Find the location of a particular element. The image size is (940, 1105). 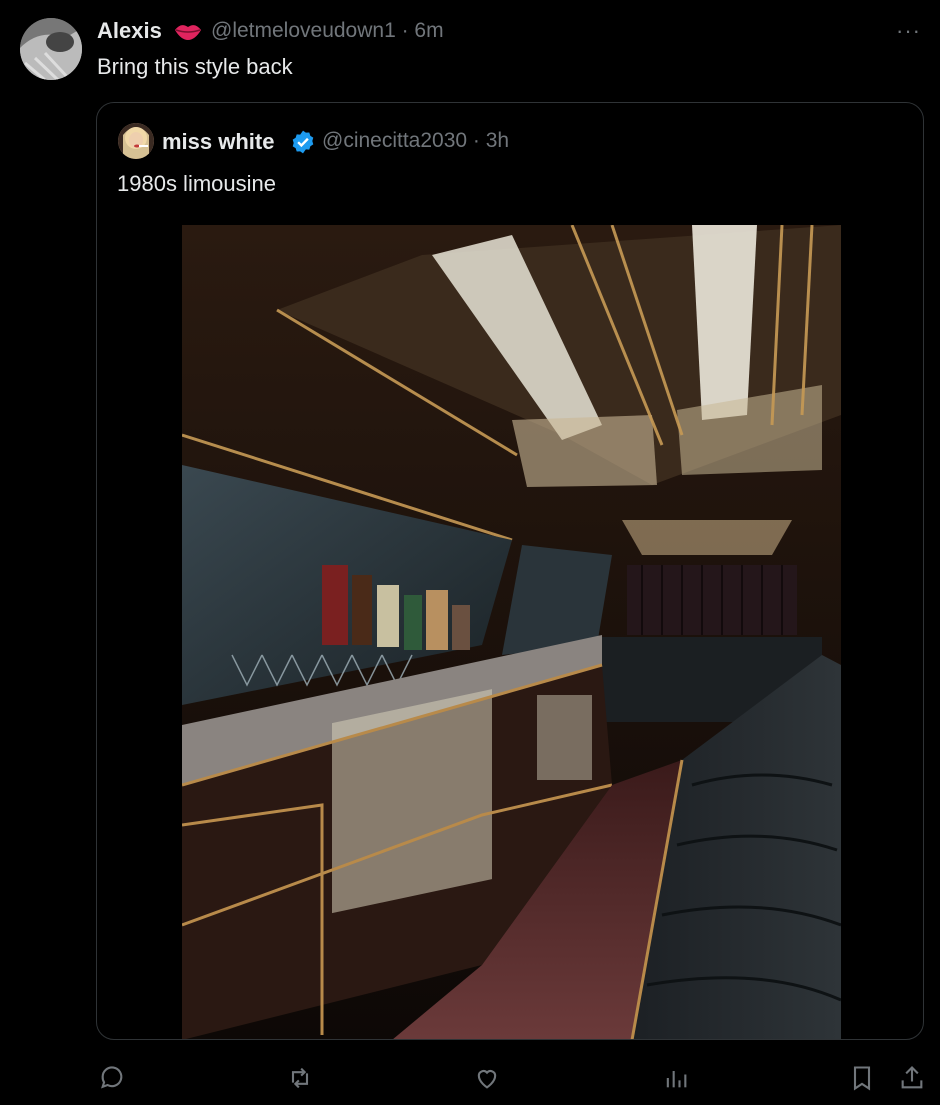

views-icon is located at coordinates (676, 1078).